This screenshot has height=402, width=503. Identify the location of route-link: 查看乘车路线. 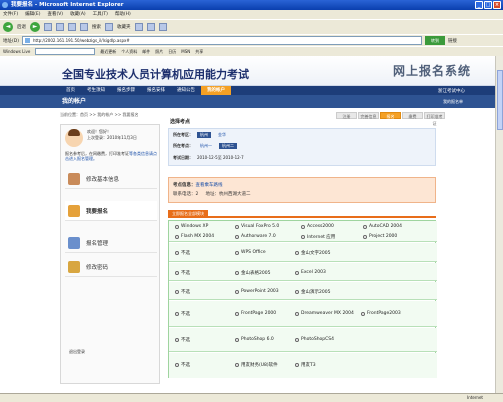
(209, 185).